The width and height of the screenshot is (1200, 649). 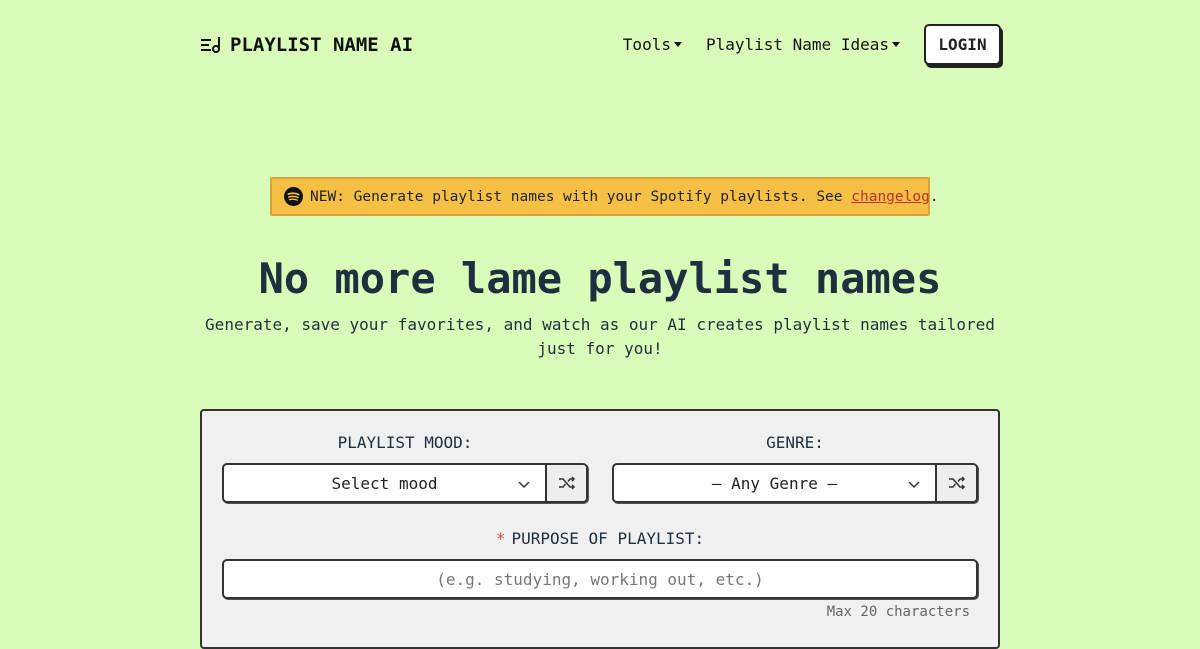 I want to click on brand-logo: PLAYLIST NAME AI, so click(x=306, y=45).